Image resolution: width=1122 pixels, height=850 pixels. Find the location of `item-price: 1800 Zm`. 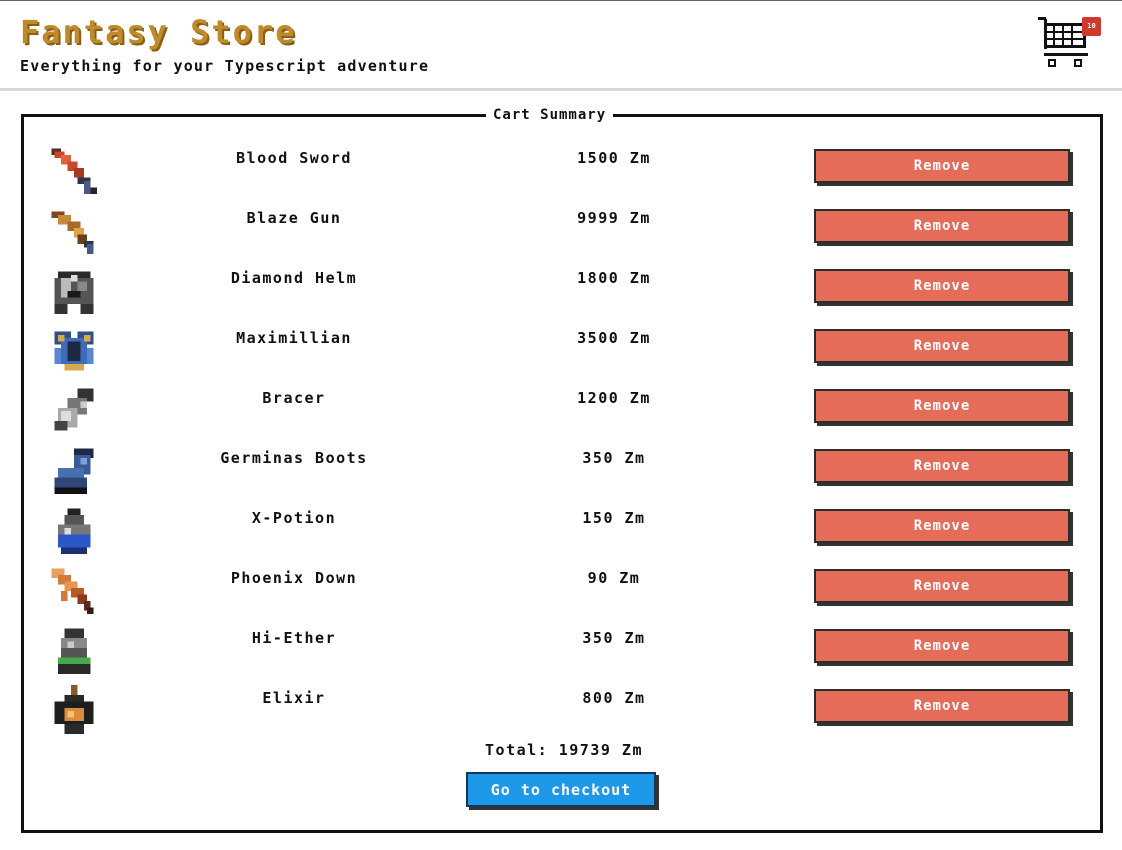

item-price: 1800 Zm is located at coordinates (614, 278).